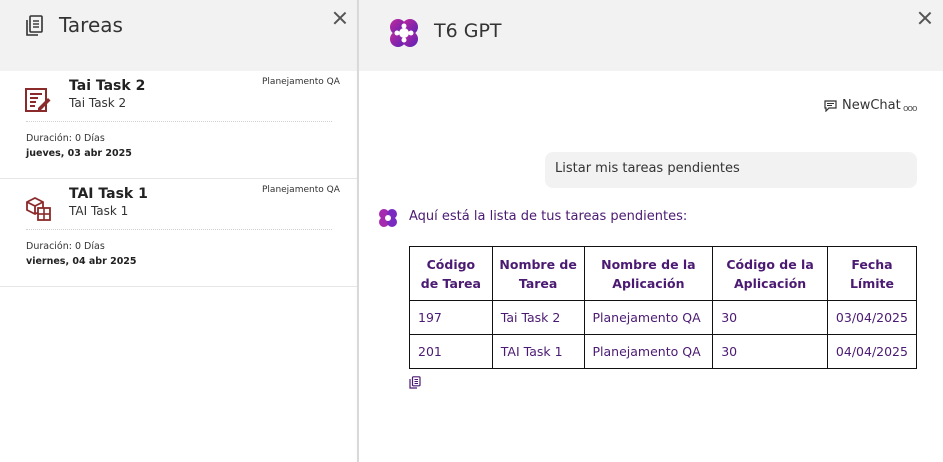 This screenshot has height=462, width=943. What do you see at coordinates (404, 33) in the screenshot?
I see `t6-gpt-logo-icon` at bounding box center [404, 33].